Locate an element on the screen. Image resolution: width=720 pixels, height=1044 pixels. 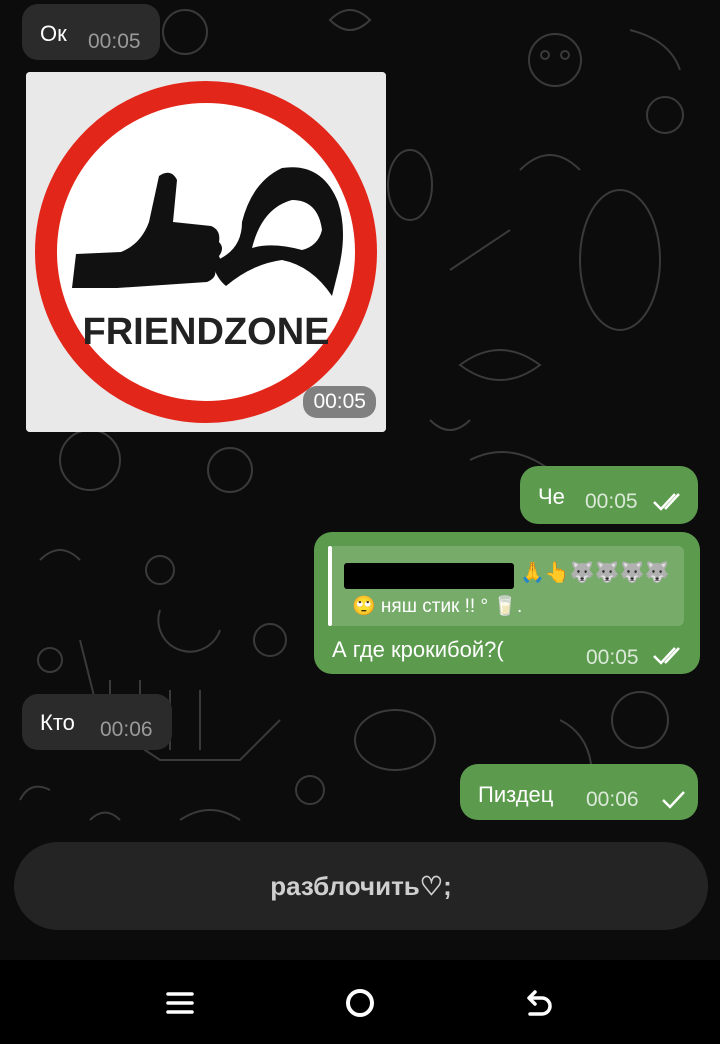
reply-quote: 🙏👆🐺🐺🐺🐺 🙄 няш стик !! ° 🥛. is located at coordinates (506, 586).